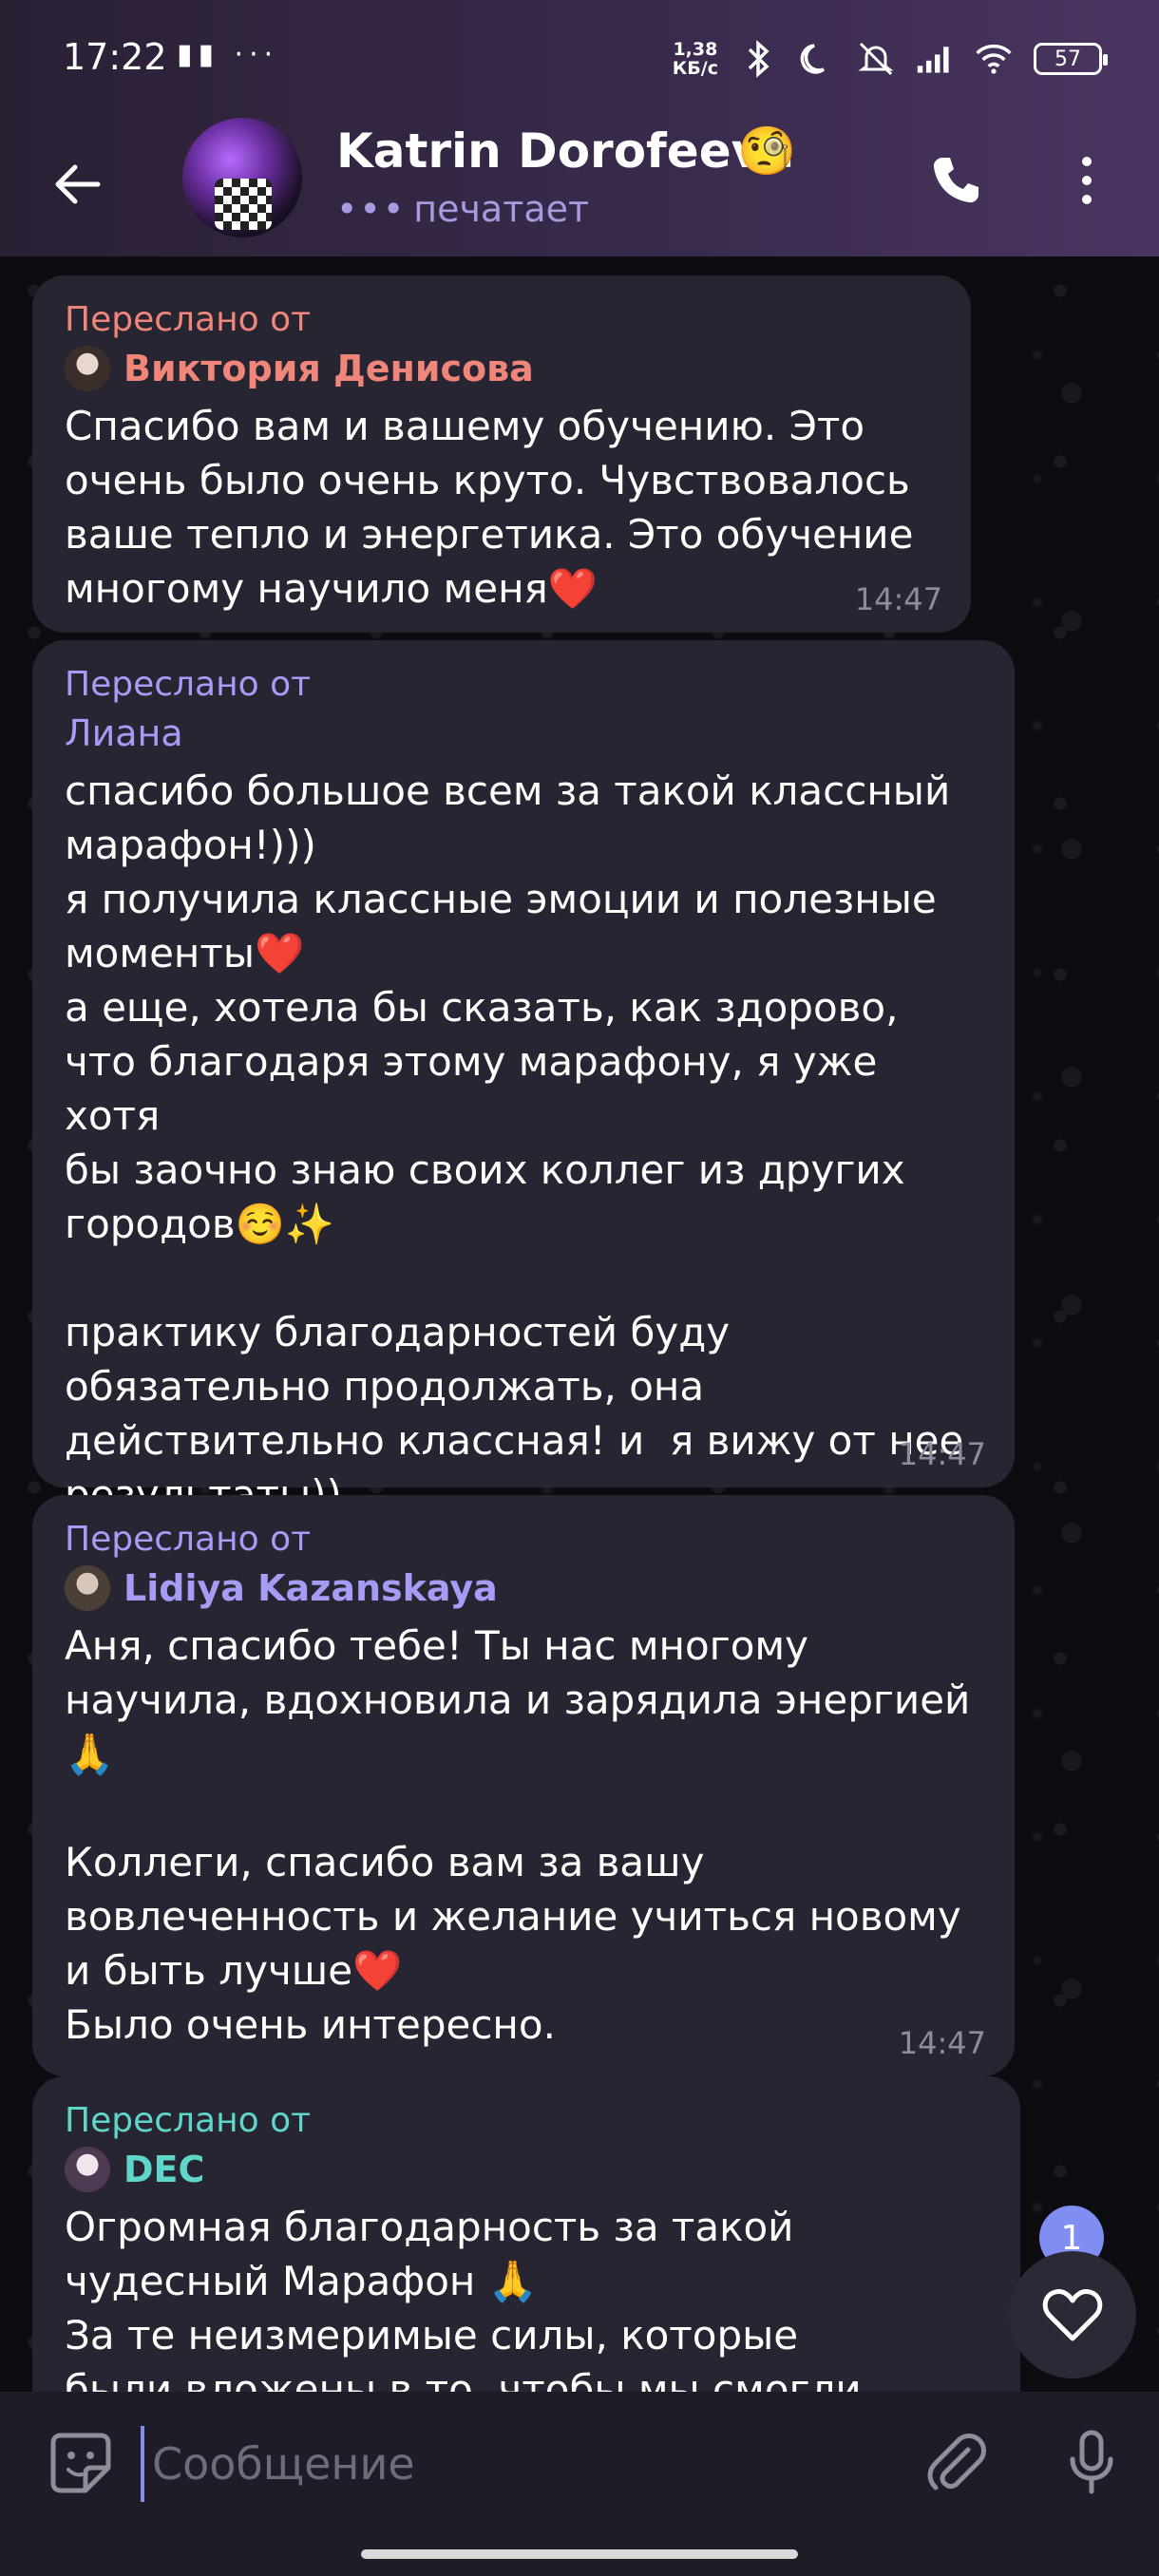 The height and width of the screenshot is (2576, 1159). What do you see at coordinates (329, 368) in the screenshot?
I see `forwarded-author-name: Виктория Денисова` at bounding box center [329, 368].